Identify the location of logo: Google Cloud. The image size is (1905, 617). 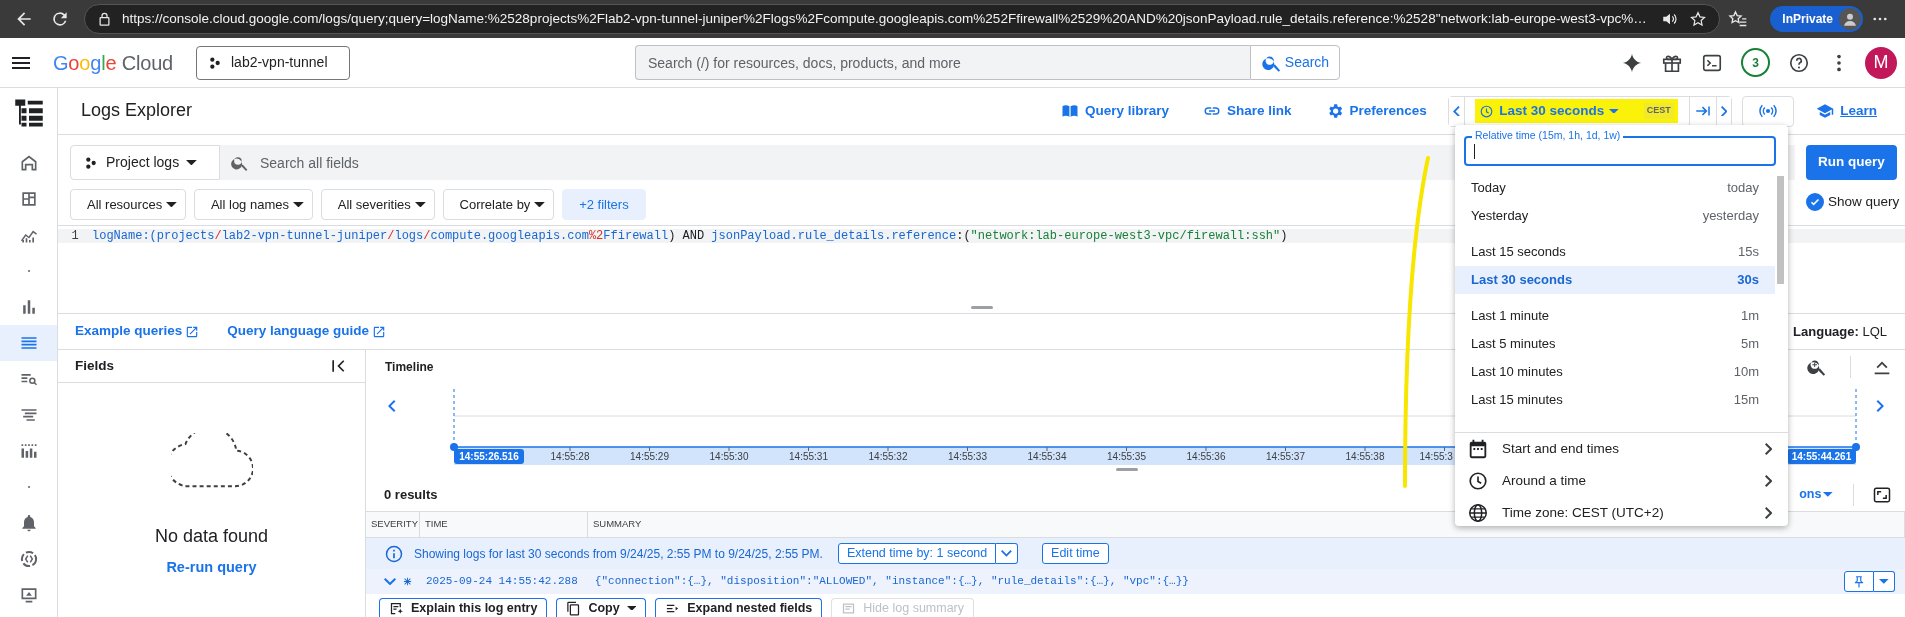
(113, 62).